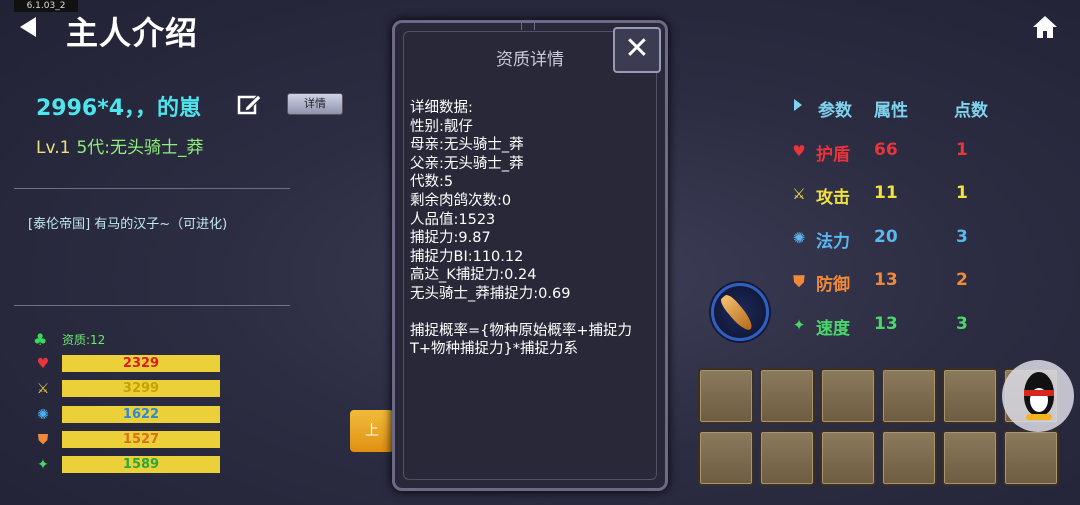 The height and width of the screenshot is (505, 1080). I want to click on attribute-name: 防御, so click(833, 285).